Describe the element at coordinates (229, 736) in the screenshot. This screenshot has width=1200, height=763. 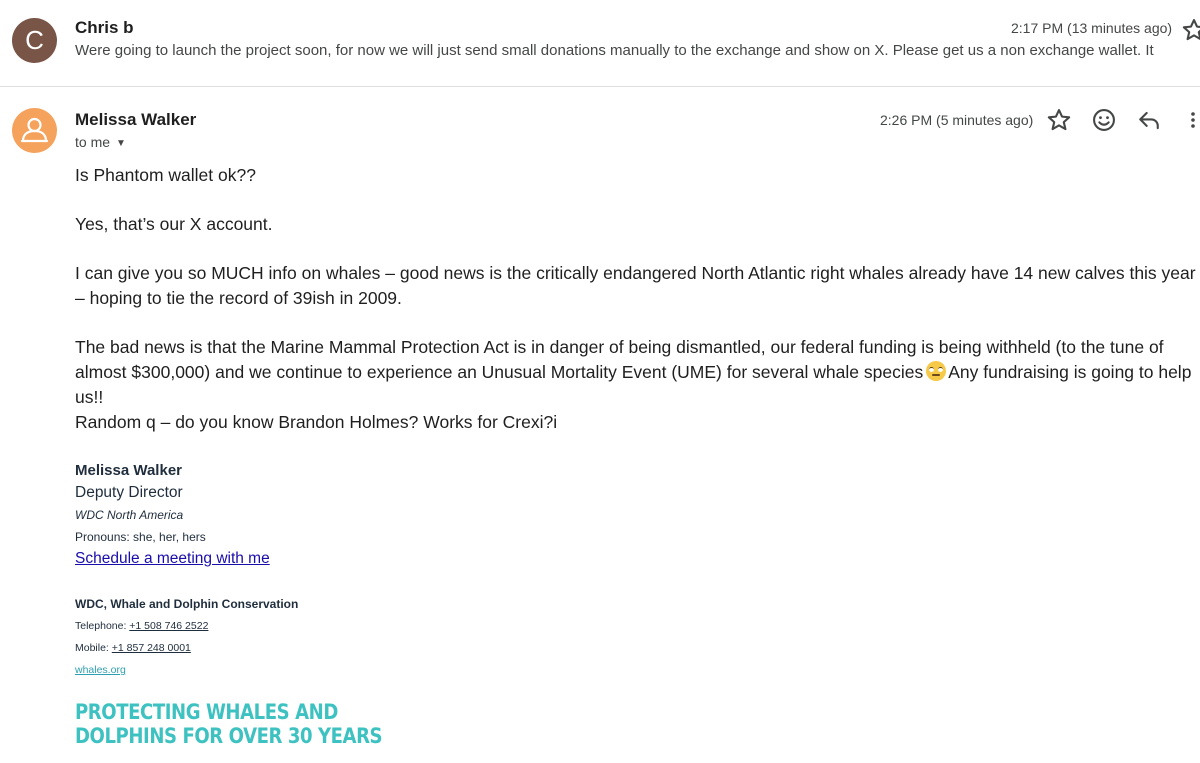
I see `banner-line: DOLPHINS FOR OVER 30 YEARS` at that location.